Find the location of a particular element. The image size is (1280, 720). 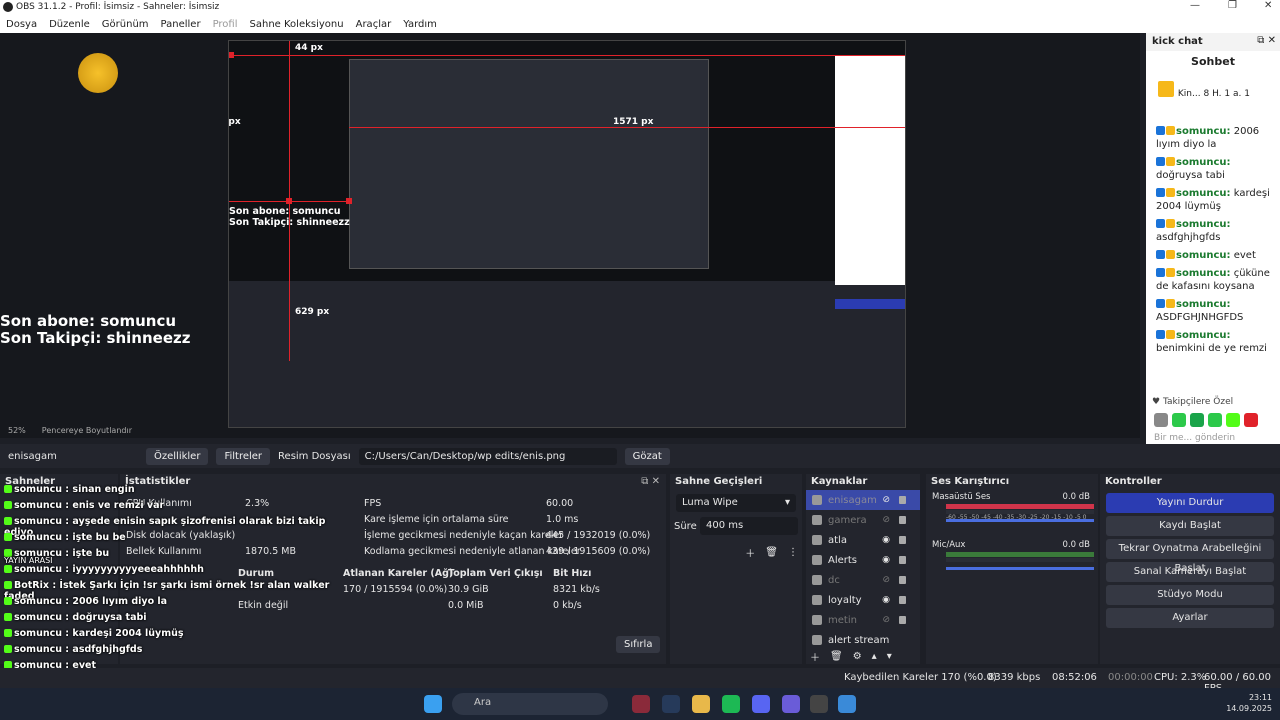

duration-input: 400 ms is located at coordinates (749, 526).